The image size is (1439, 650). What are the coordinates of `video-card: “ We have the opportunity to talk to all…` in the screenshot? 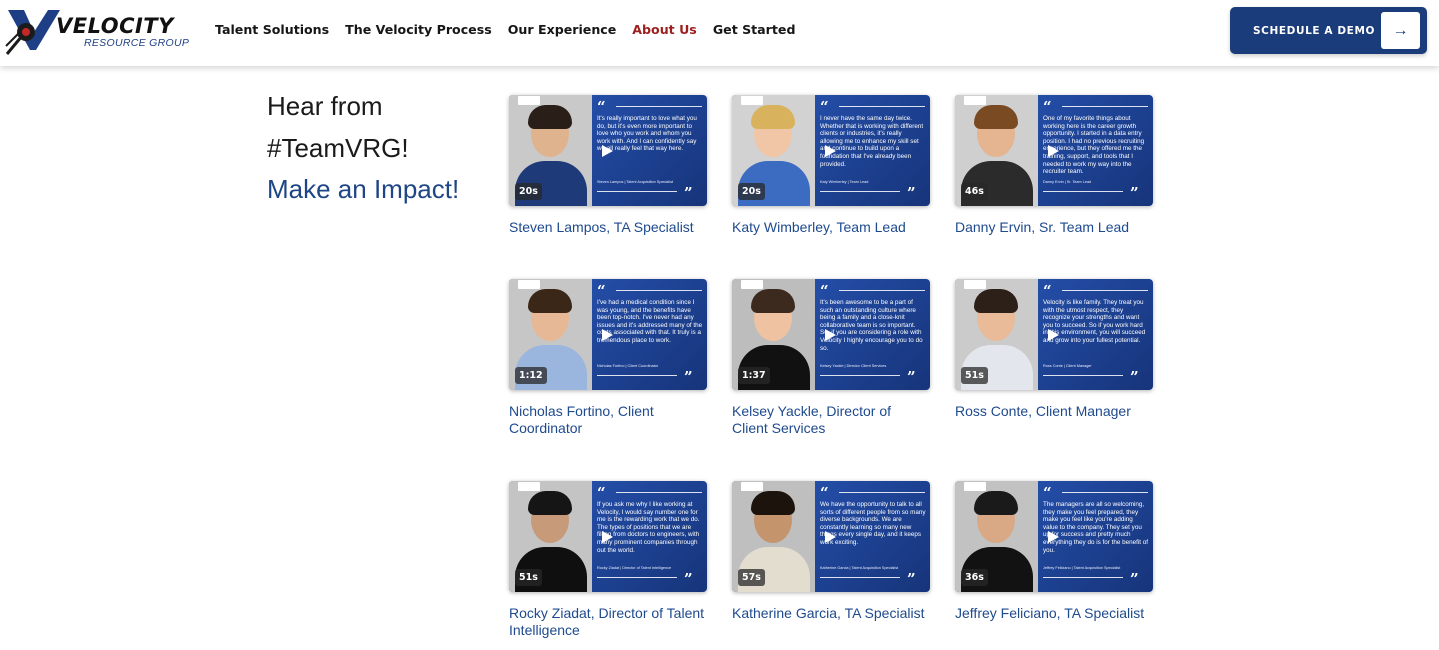 It's located at (831, 551).